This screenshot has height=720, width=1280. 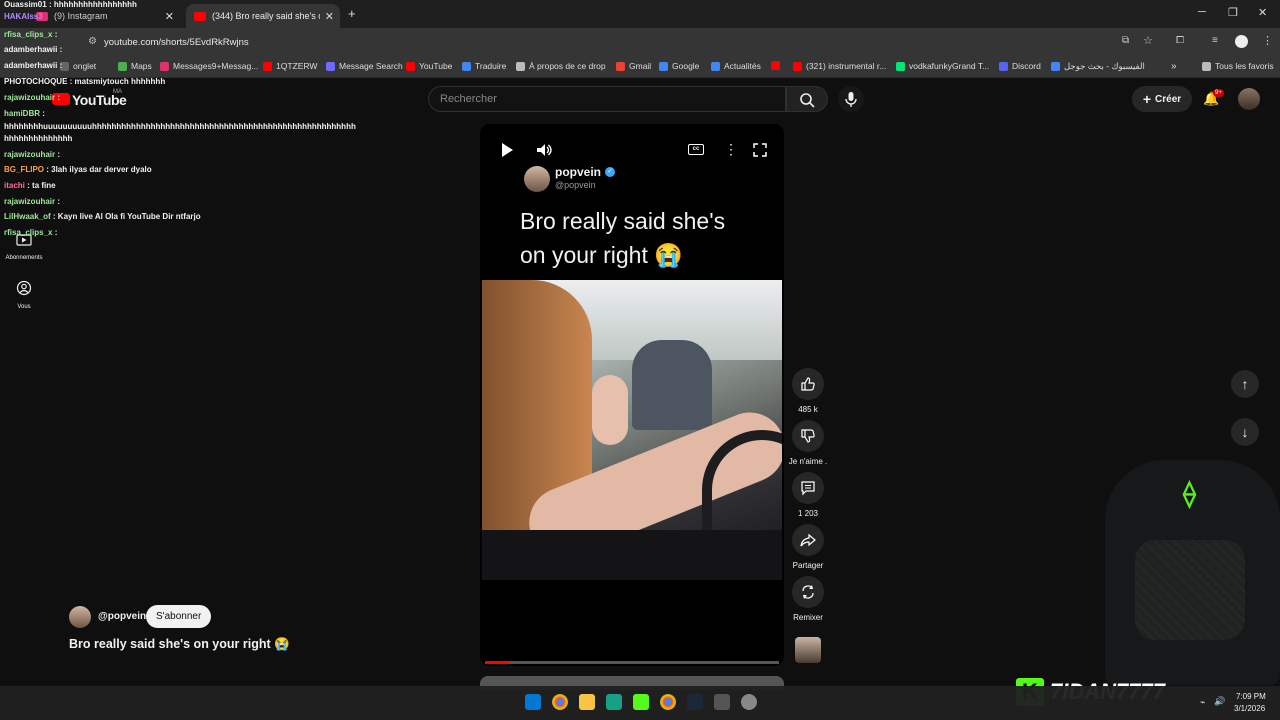 I want to click on url-field: youtube.com/shorts/5EvdRkRwjns, so click(x=176, y=42).